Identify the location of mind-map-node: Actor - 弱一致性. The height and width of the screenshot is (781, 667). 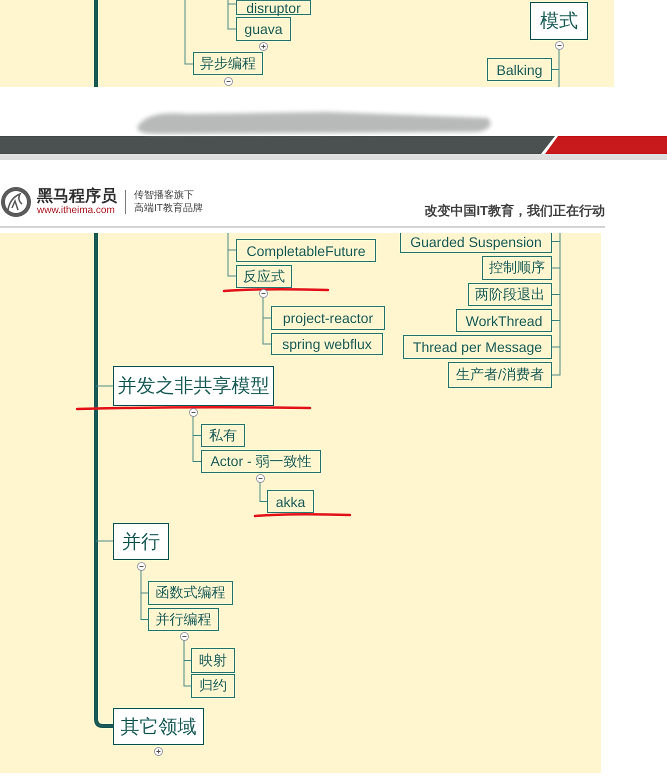
(261, 461).